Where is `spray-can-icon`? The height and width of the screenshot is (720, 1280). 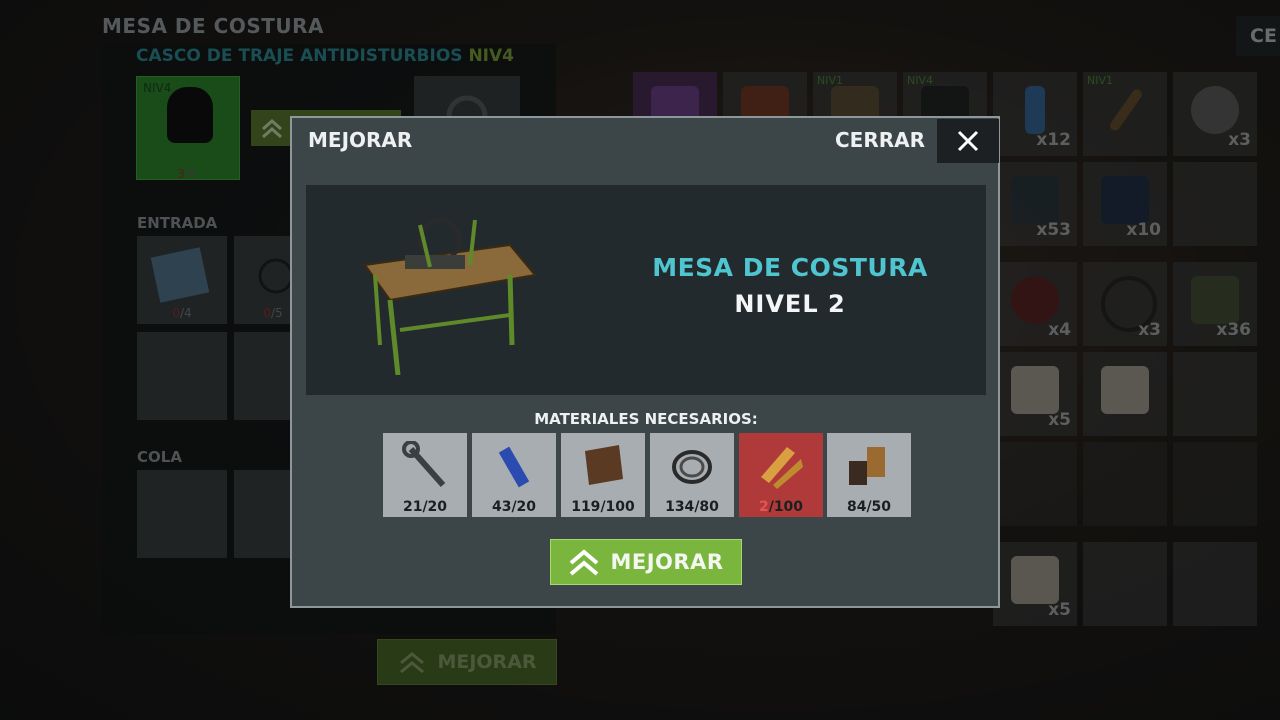
spray-can-icon is located at coordinates (514, 467).